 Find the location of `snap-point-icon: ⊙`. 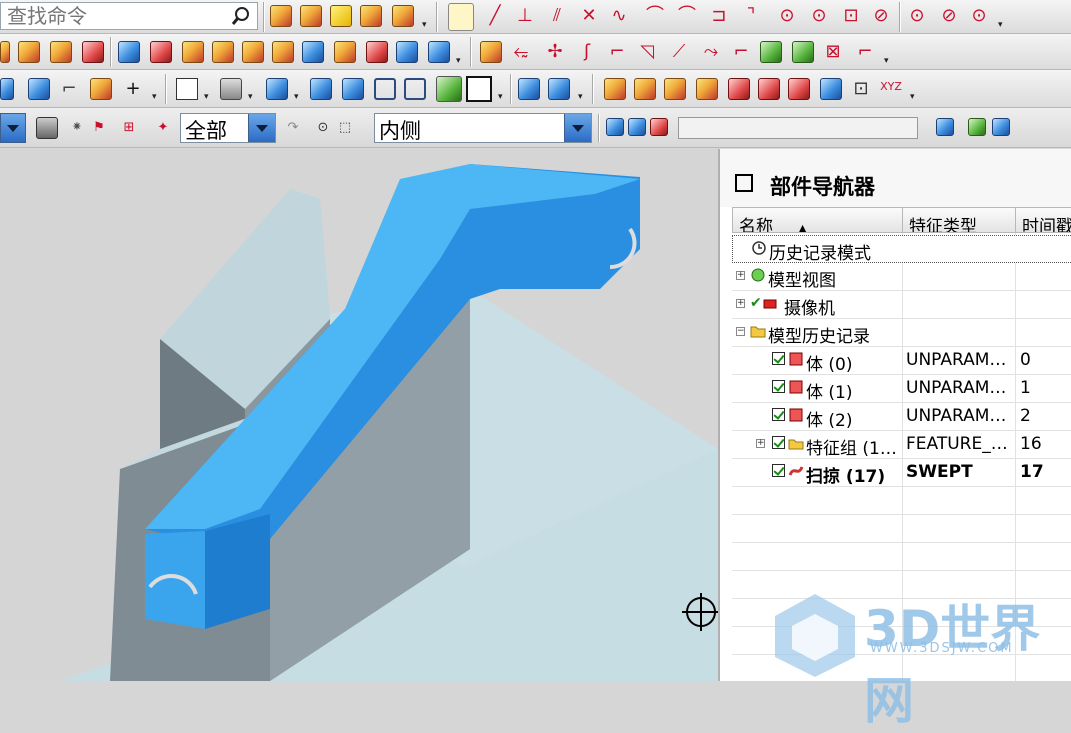

snap-point-icon: ⊙ is located at coordinates (323, 128).